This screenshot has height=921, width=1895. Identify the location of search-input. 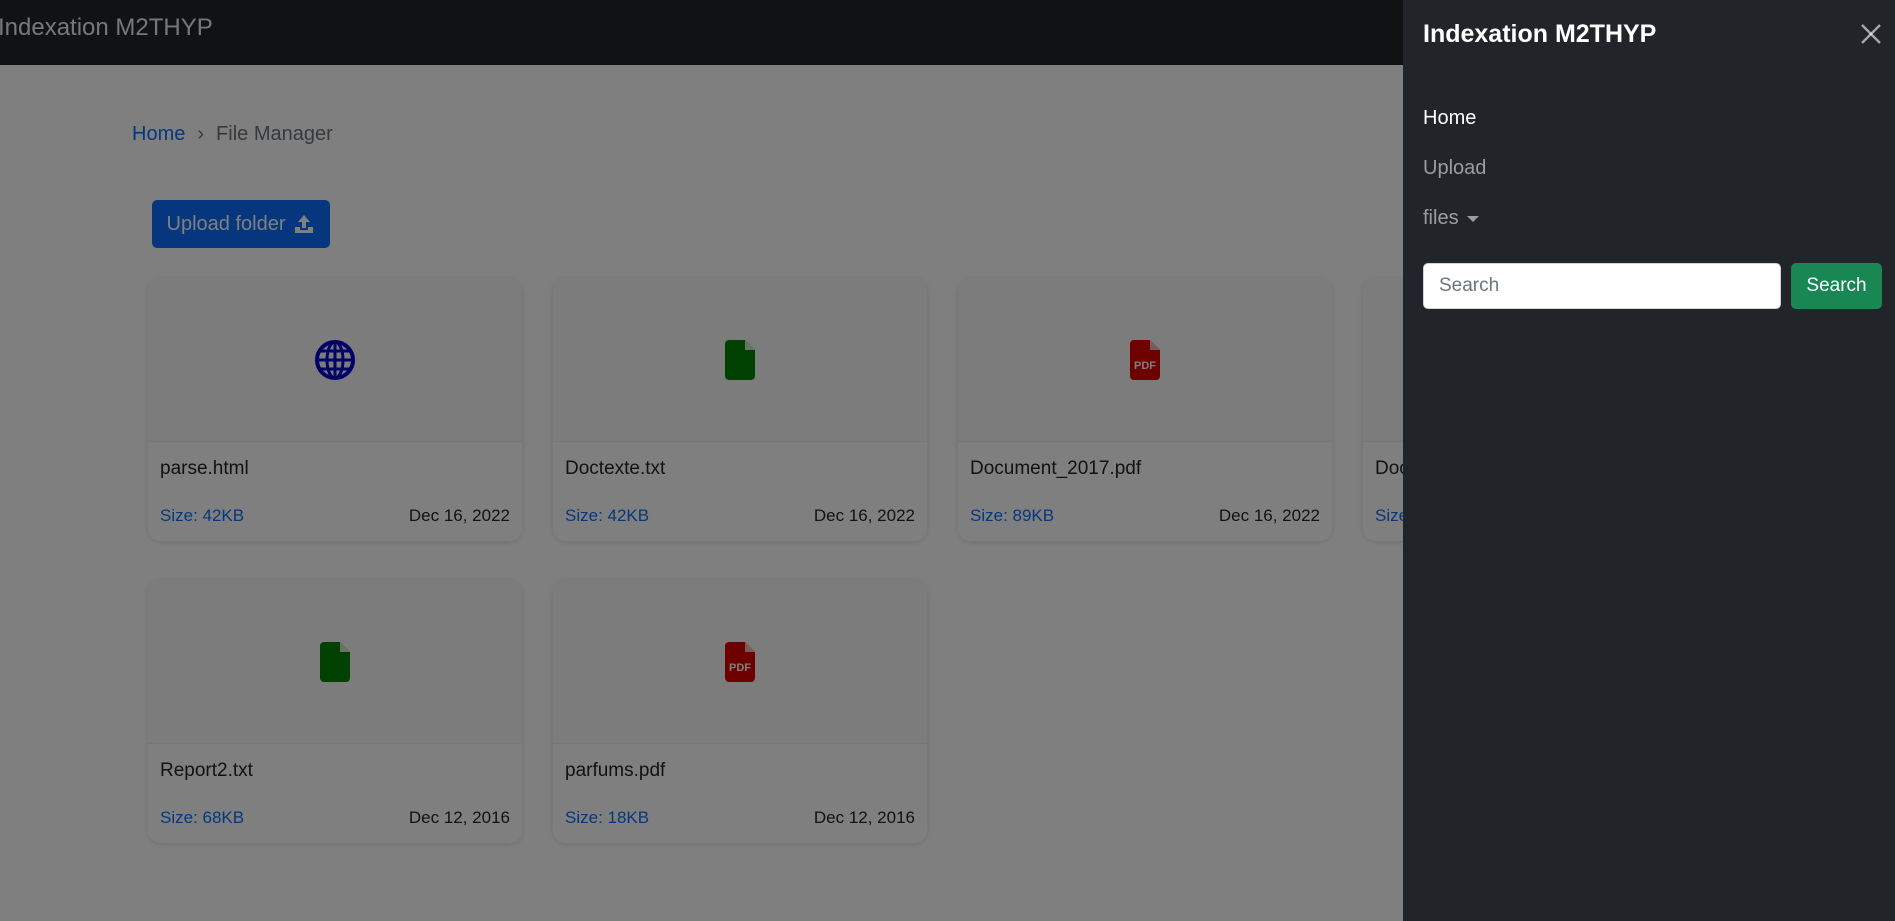
(1602, 286).